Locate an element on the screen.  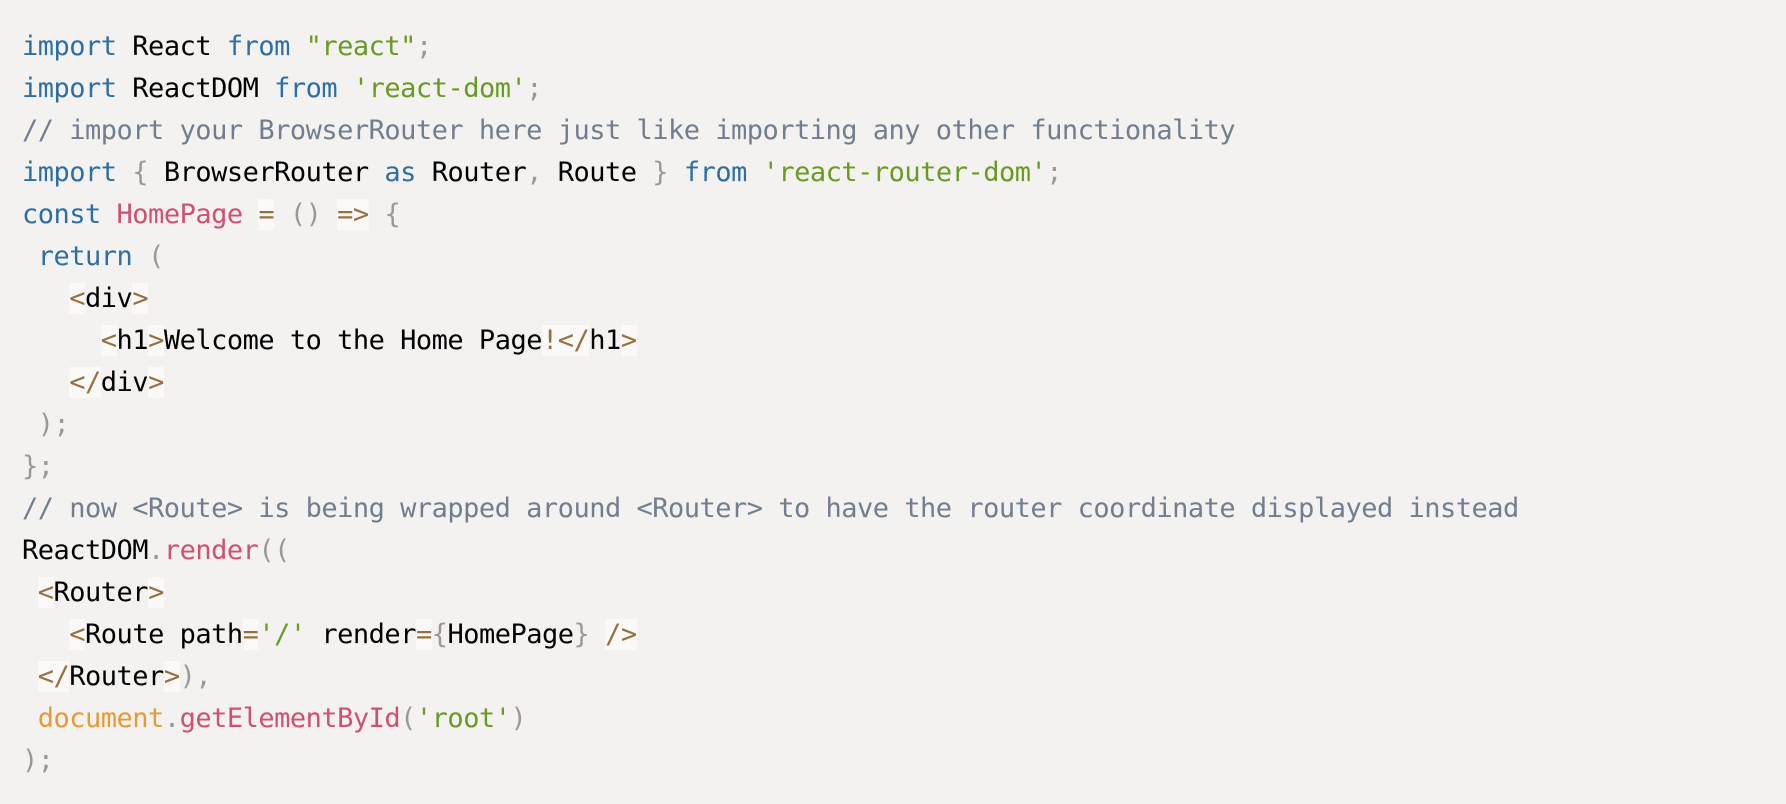
punctuation-token: ), is located at coordinates (195, 676).